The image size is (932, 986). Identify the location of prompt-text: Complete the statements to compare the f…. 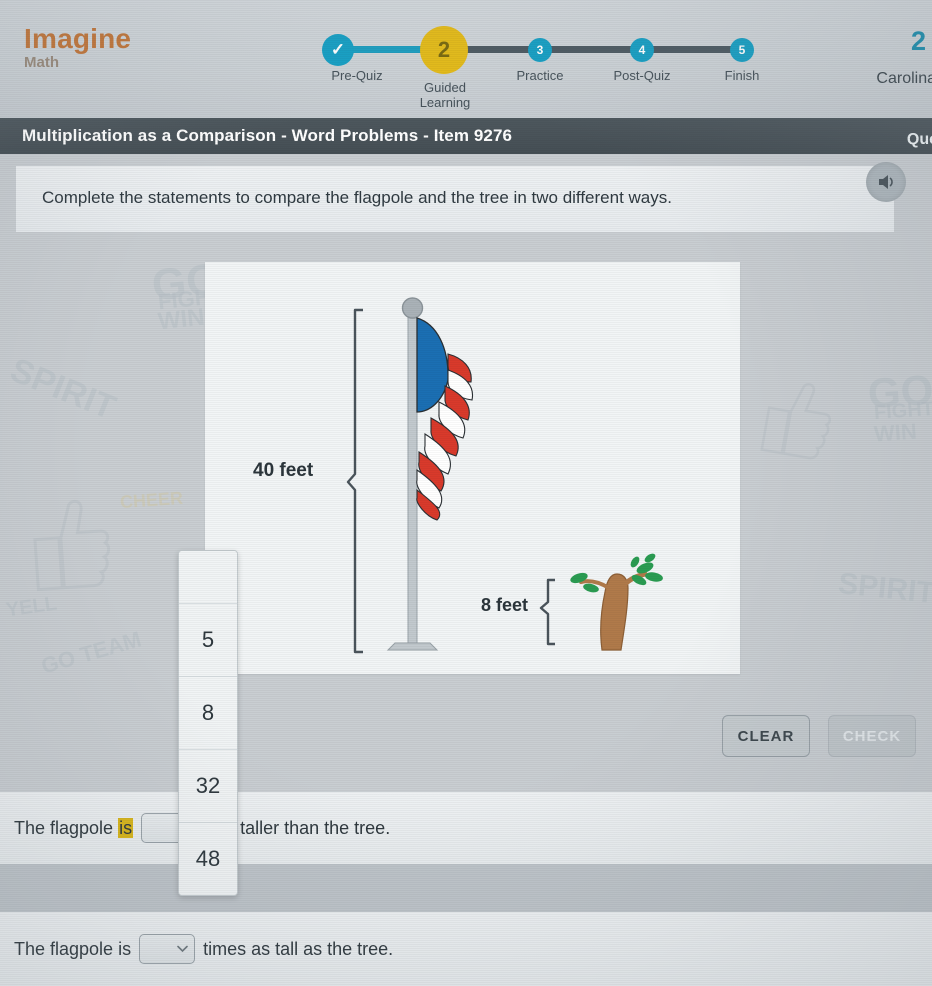
(357, 197).